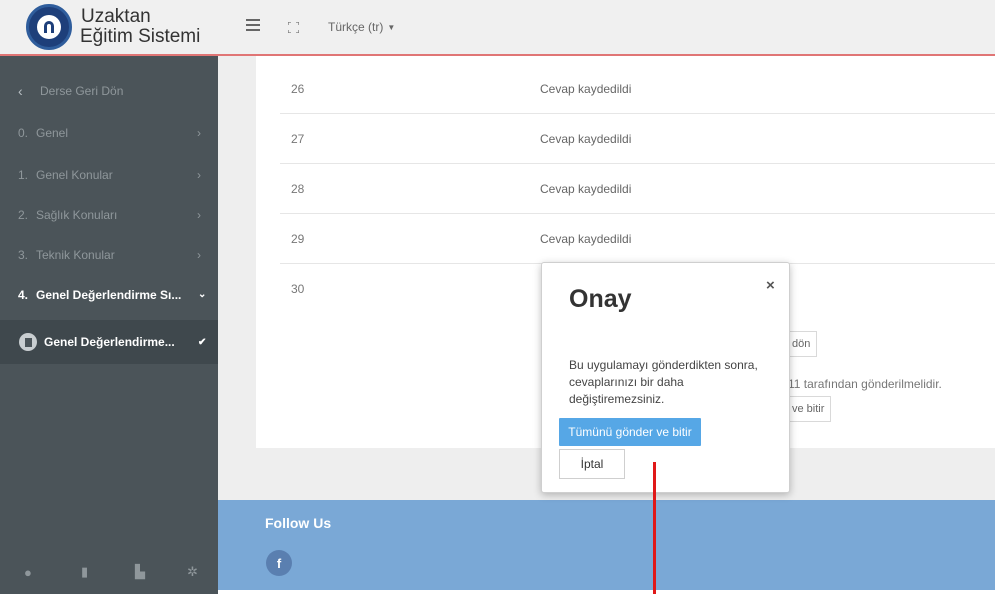 Image resolution: width=995 pixels, height=594 pixels. What do you see at coordinates (298, 139) in the screenshot?
I see `question-number: 27` at bounding box center [298, 139].